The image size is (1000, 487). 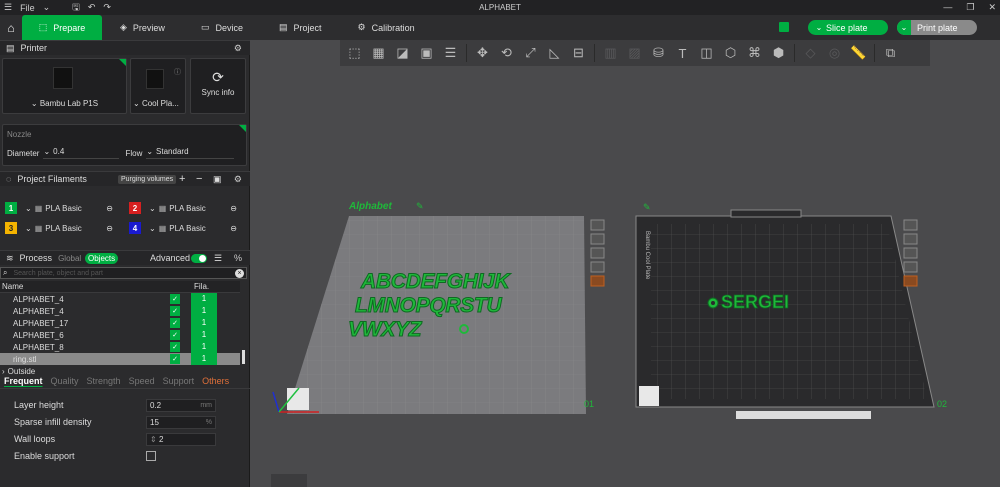 What do you see at coordinates (76, 8) in the screenshot?
I see `save-icon: 🖫` at bounding box center [76, 8].